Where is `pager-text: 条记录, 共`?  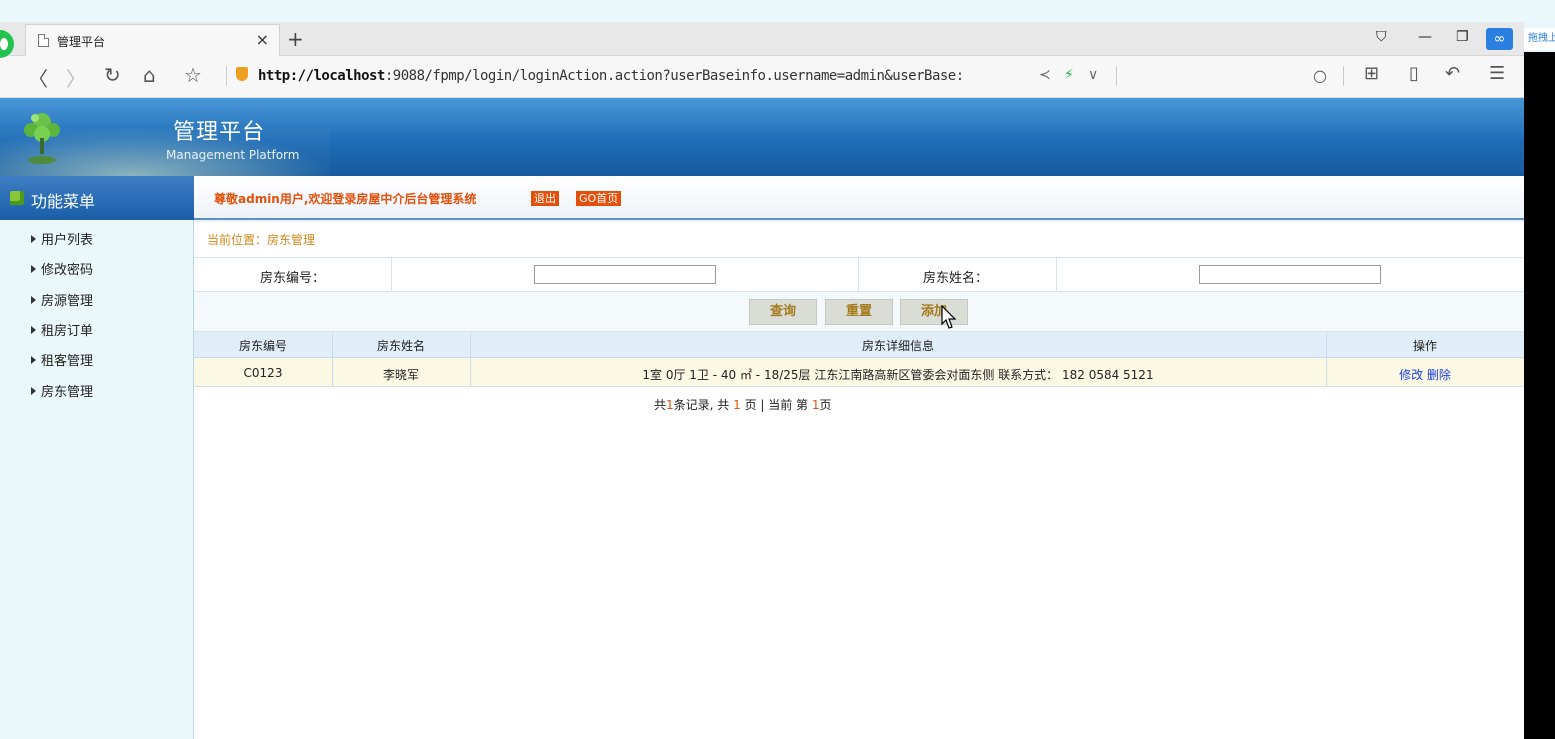
pager-text: 条记录, 共 is located at coordinates (703, 405).